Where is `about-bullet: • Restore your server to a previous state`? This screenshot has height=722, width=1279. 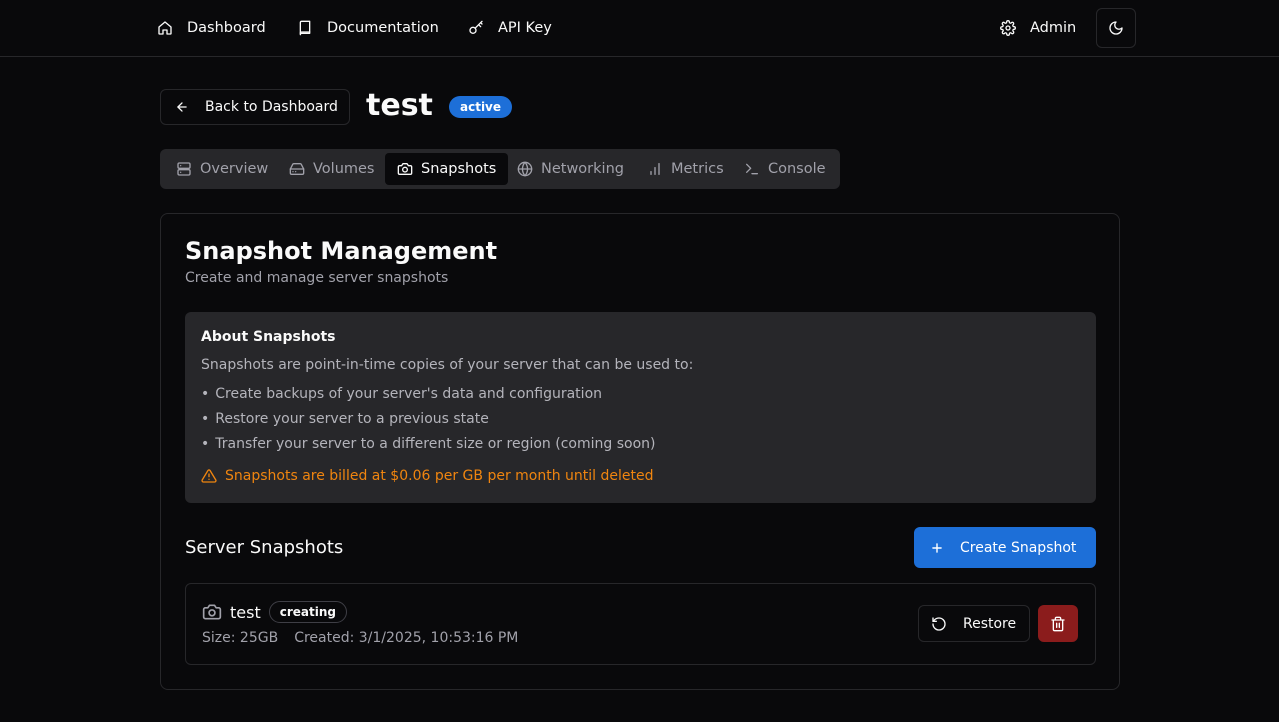
about-bullet: • Restore your server to a previous state is located at coordinates (345, 419).